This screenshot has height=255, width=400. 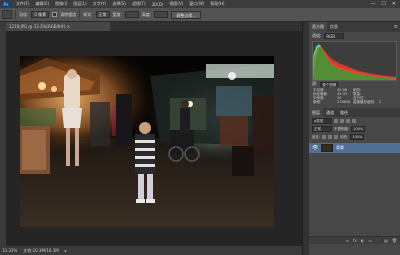 I want to click on histogram-channel-row: 通道: RGB, so click(x=354, y=36).